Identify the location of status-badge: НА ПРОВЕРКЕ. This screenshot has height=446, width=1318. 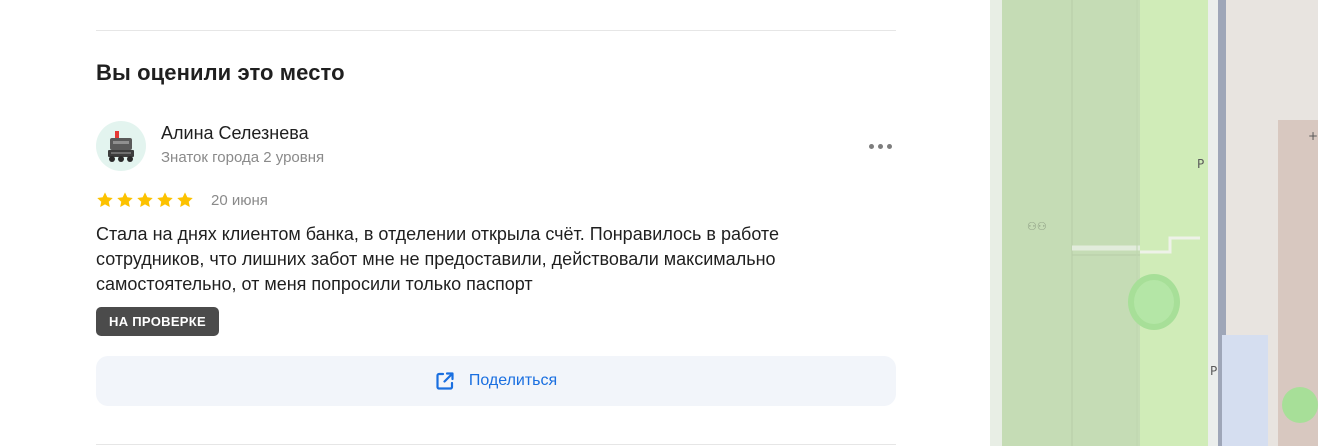
(157, 321).